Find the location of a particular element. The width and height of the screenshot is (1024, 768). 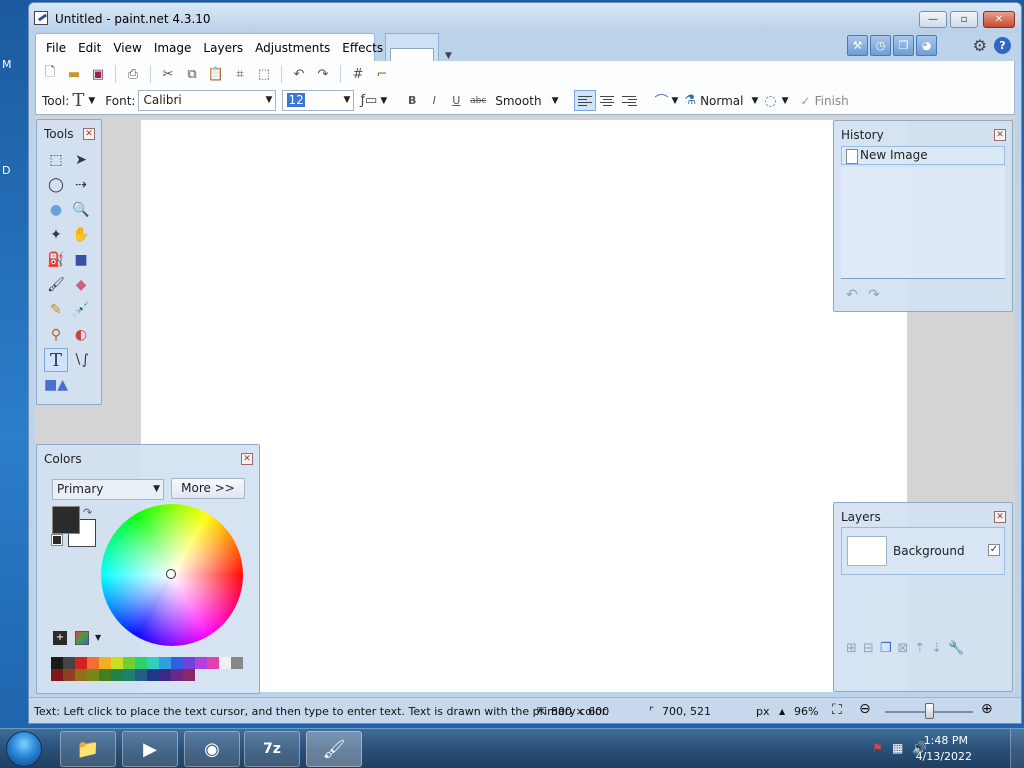

zoom-in-icon: ⊕ is located at coordinates (987, 709).